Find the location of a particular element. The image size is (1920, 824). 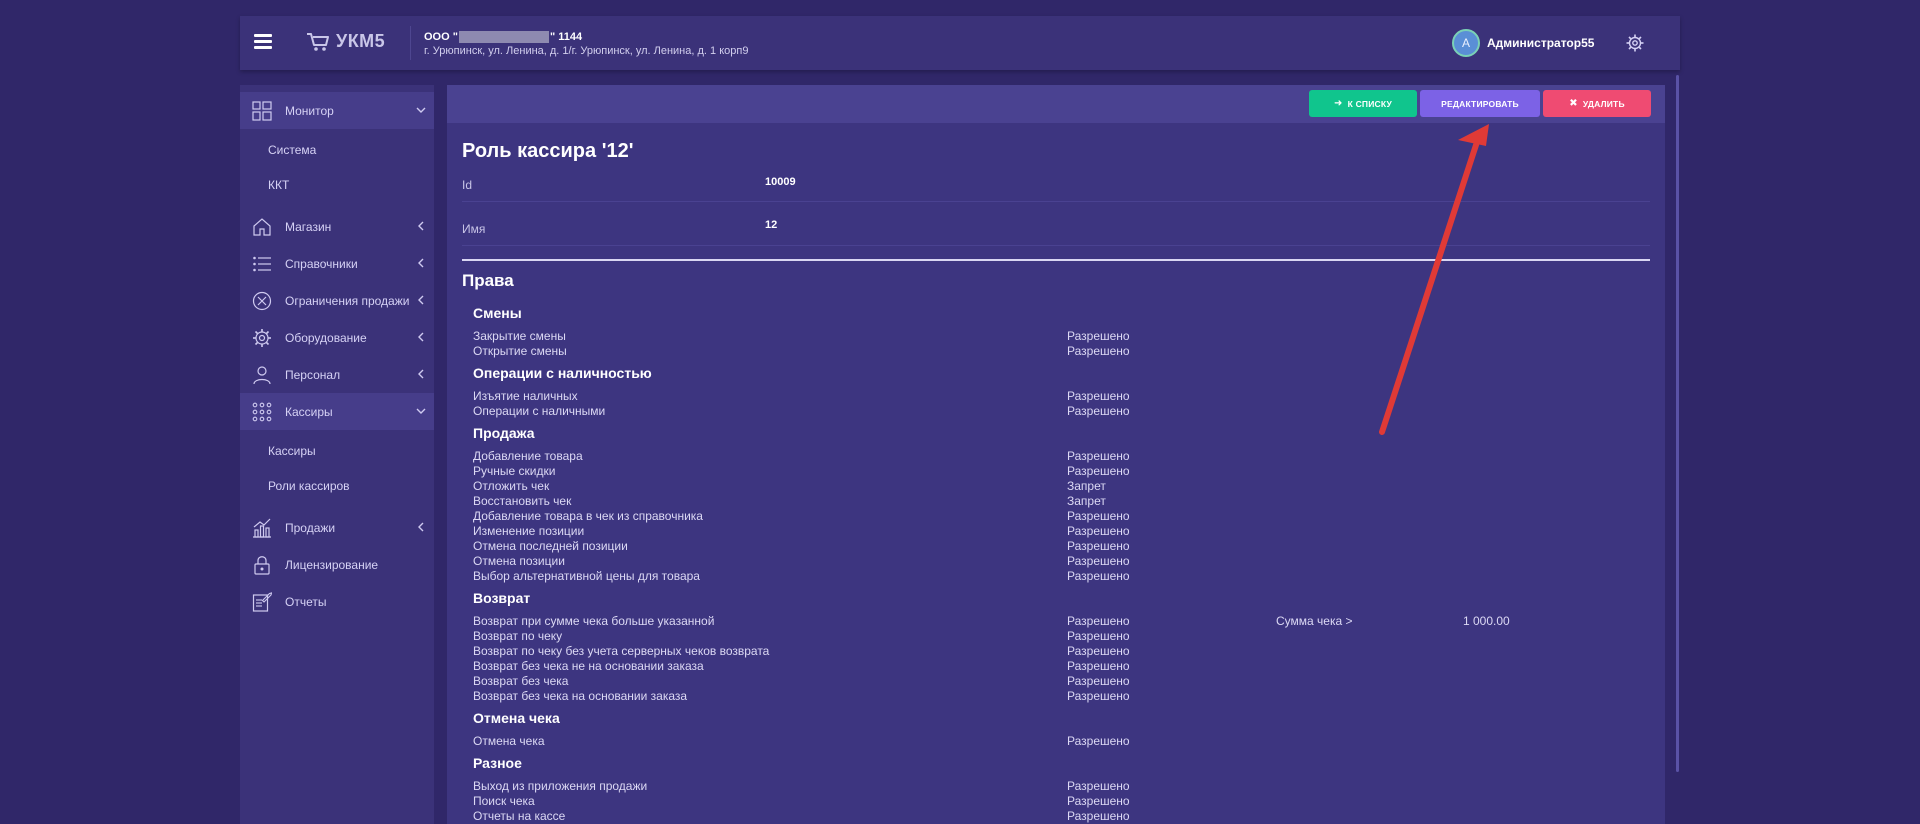

permission-label: Возврат при сумме чека больше указанной is located at coordinates (594, 621).